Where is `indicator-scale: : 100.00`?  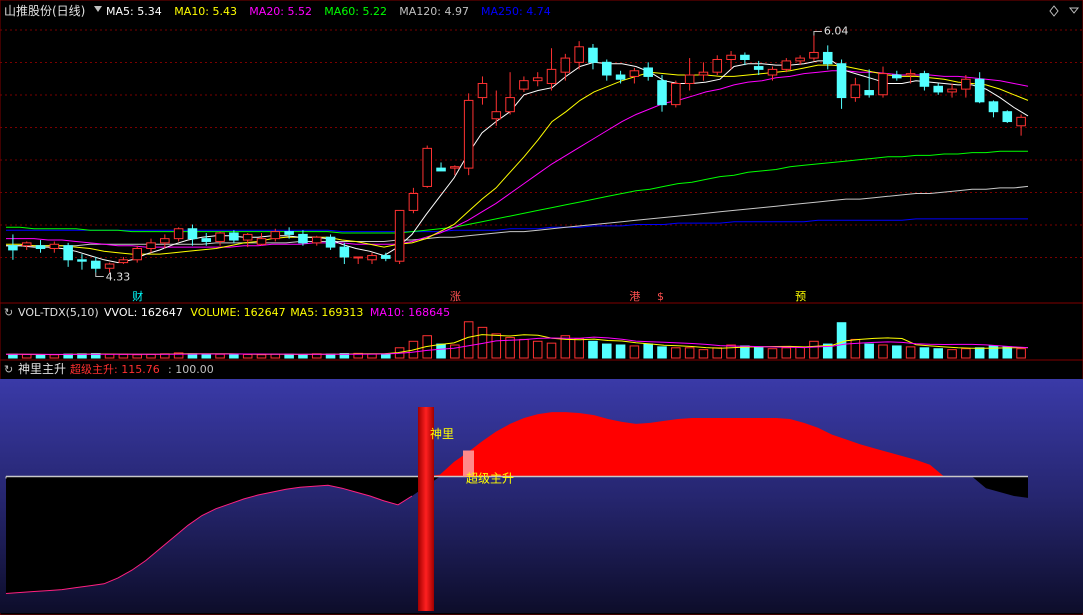 indicator-scale: : 100.00 is located at coordinates (191, 369).